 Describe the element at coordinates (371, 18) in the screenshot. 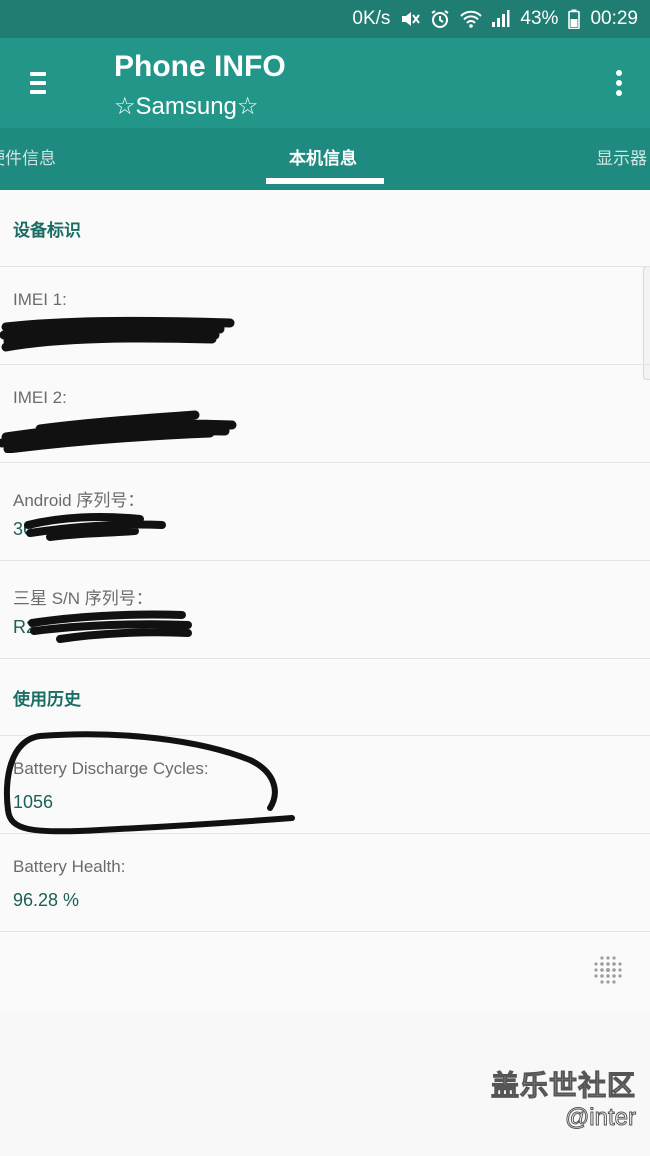

I see `network-speed: 0K/s` at that location.